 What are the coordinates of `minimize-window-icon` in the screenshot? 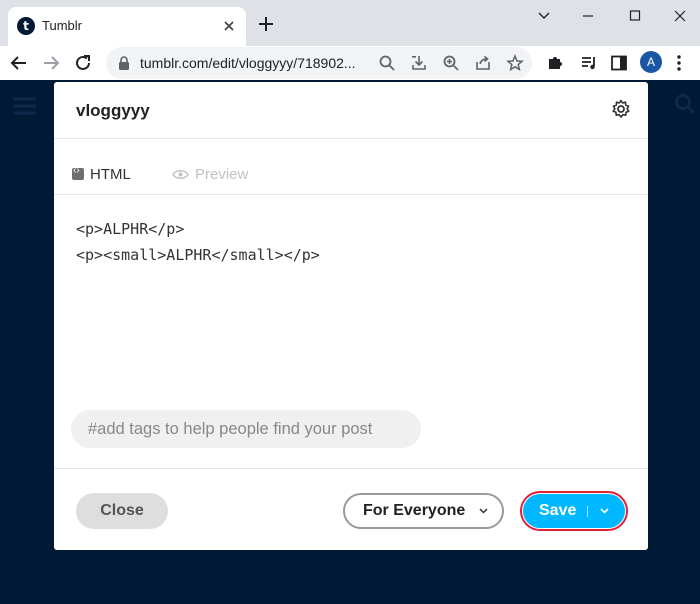 It's located at (588, 16).